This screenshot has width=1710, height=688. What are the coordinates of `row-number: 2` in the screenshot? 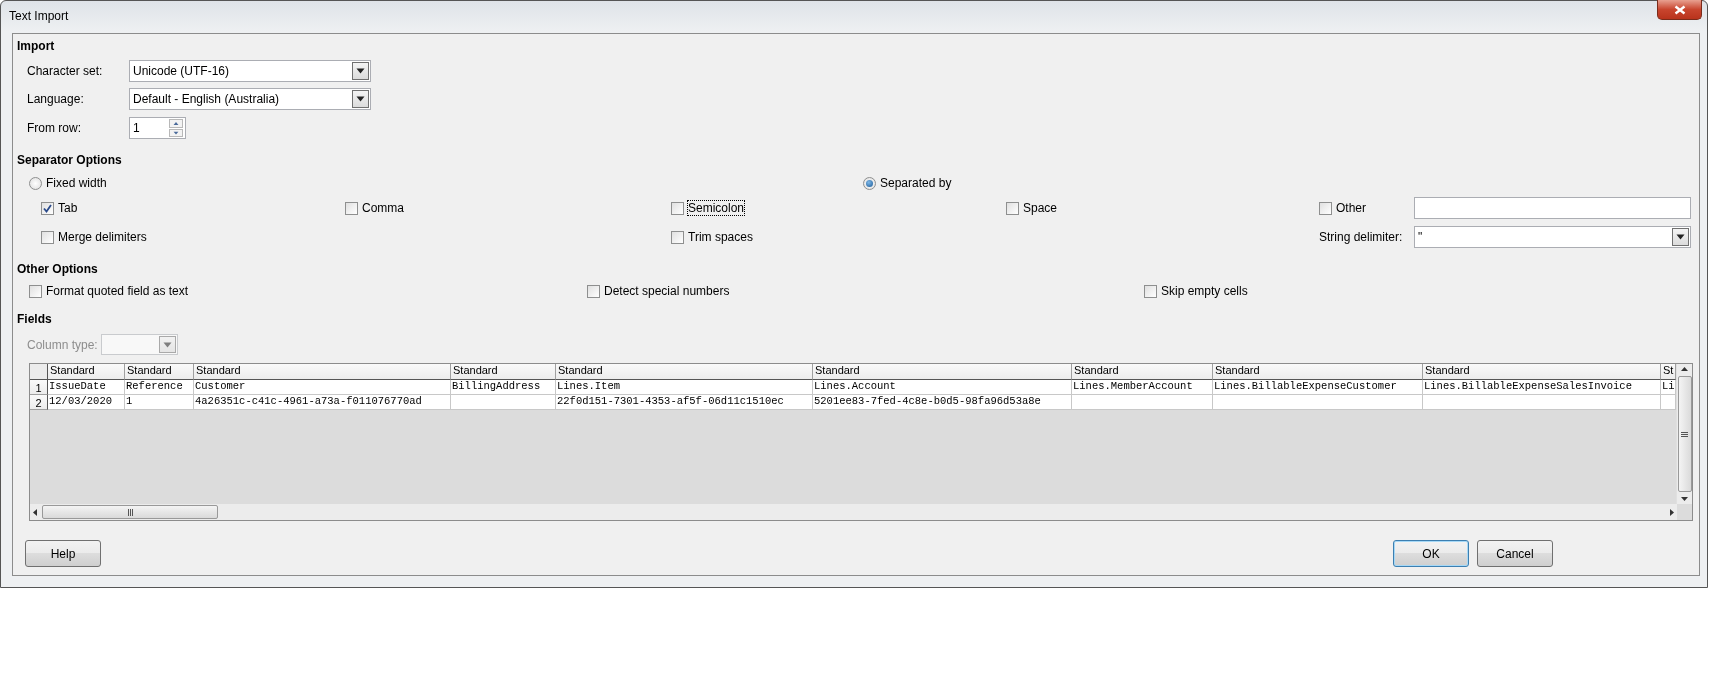 It's located at (39, 402).